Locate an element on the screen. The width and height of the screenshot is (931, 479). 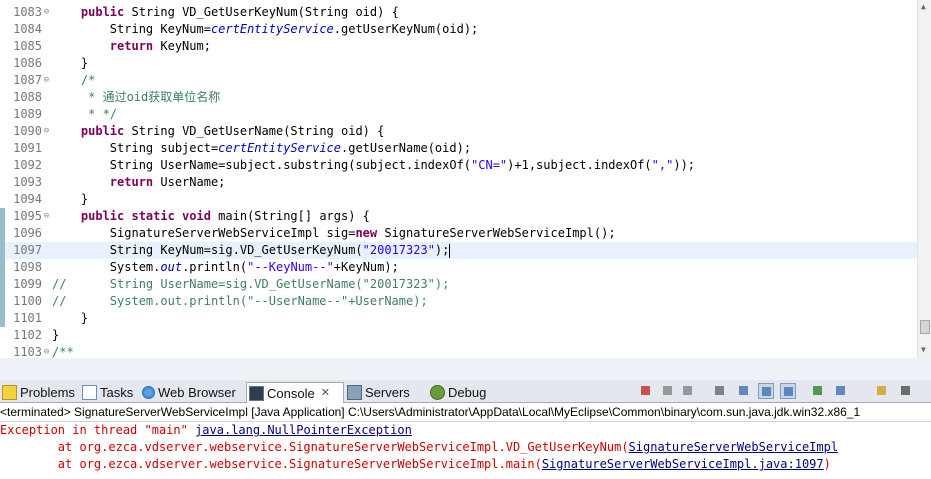
code-token: return is located at coordinates (131, 46).